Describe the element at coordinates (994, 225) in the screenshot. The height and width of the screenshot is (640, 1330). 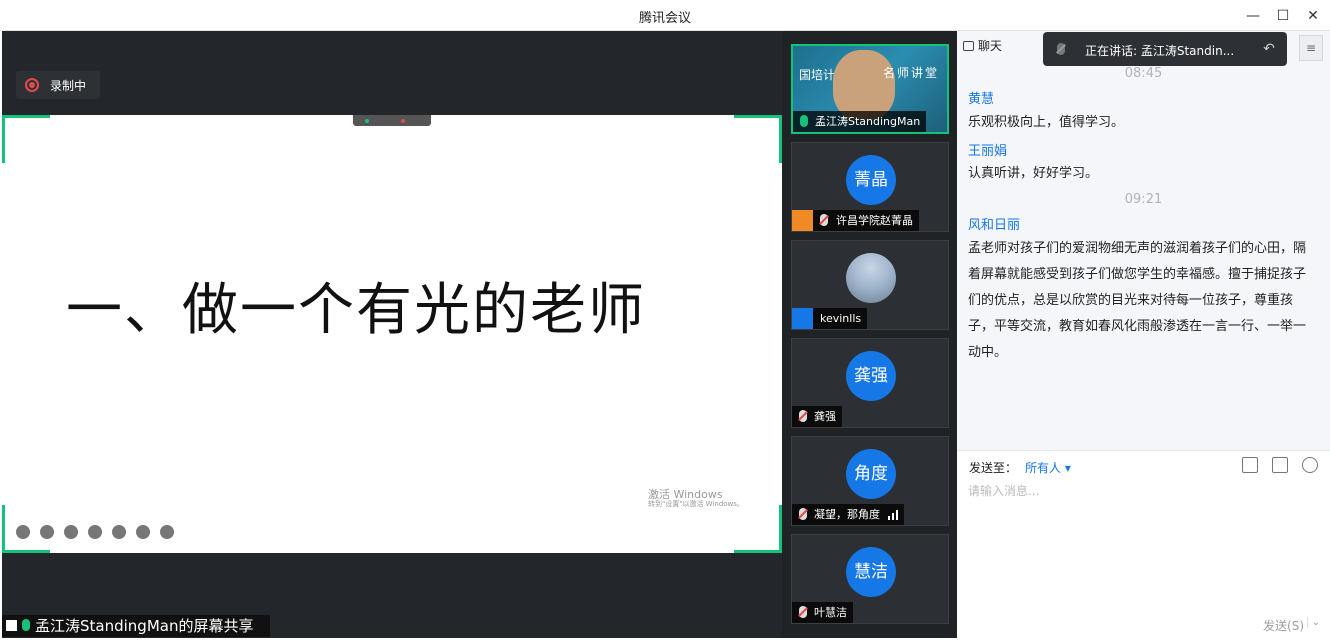
I see `chat-sender: 风和日丽` at that location.